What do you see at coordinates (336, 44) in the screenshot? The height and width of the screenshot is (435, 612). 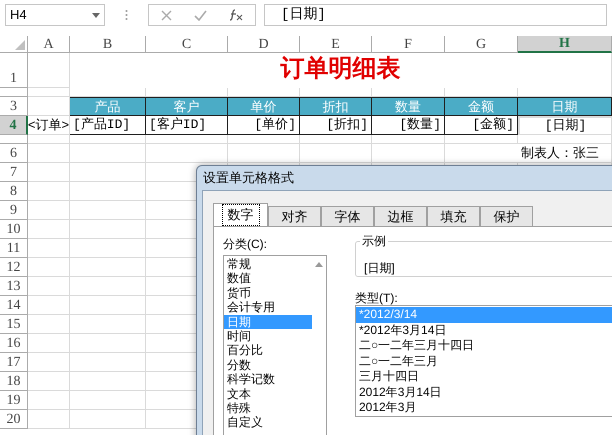 I see `column-header: E` at bounding box center [336, 44].